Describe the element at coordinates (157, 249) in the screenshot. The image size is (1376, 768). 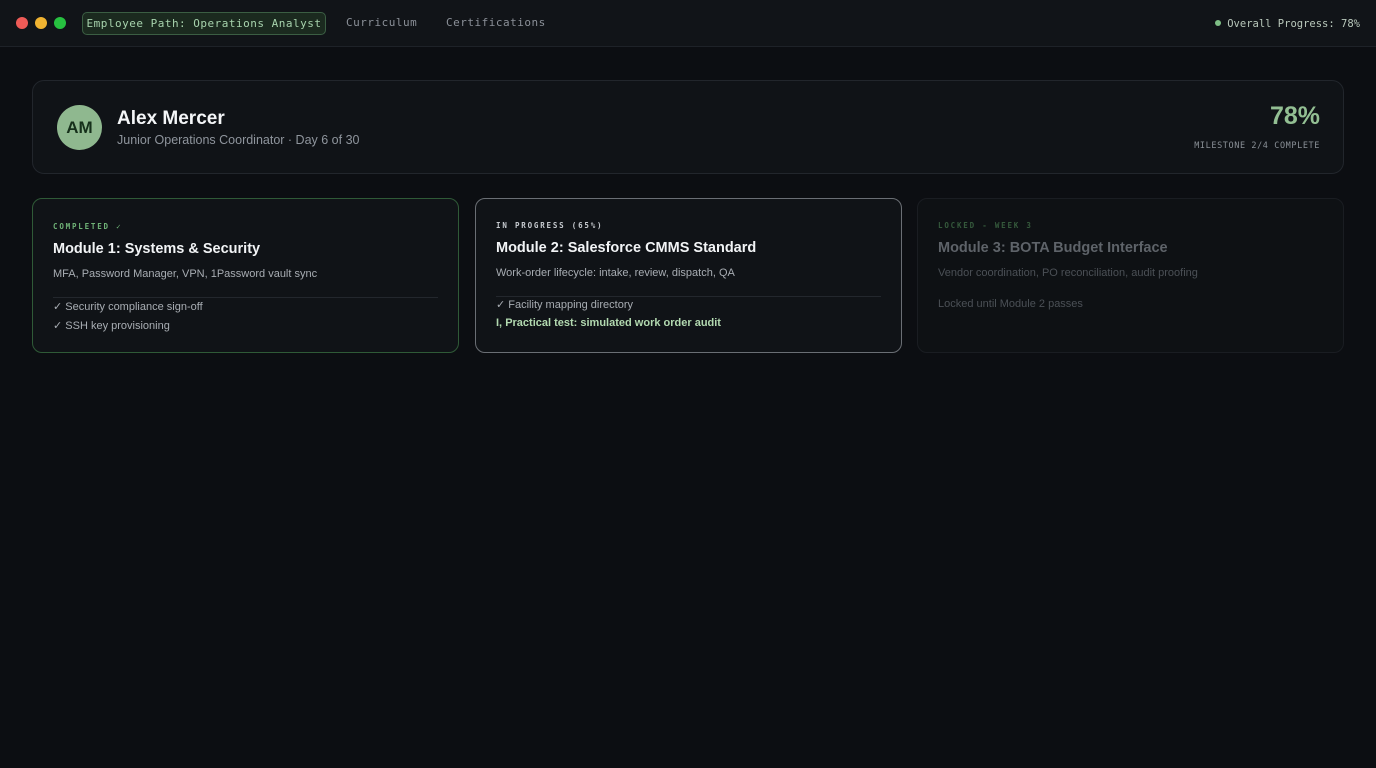
I see `module-title: Module 1: Systems & Security` at that location.